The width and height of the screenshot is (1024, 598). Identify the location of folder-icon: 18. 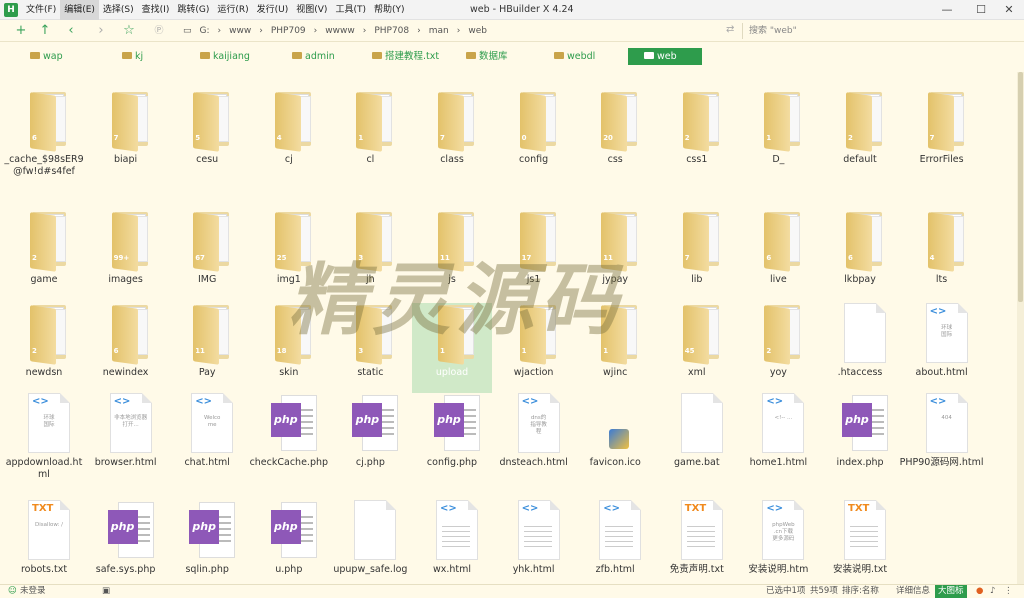
(294, 334).